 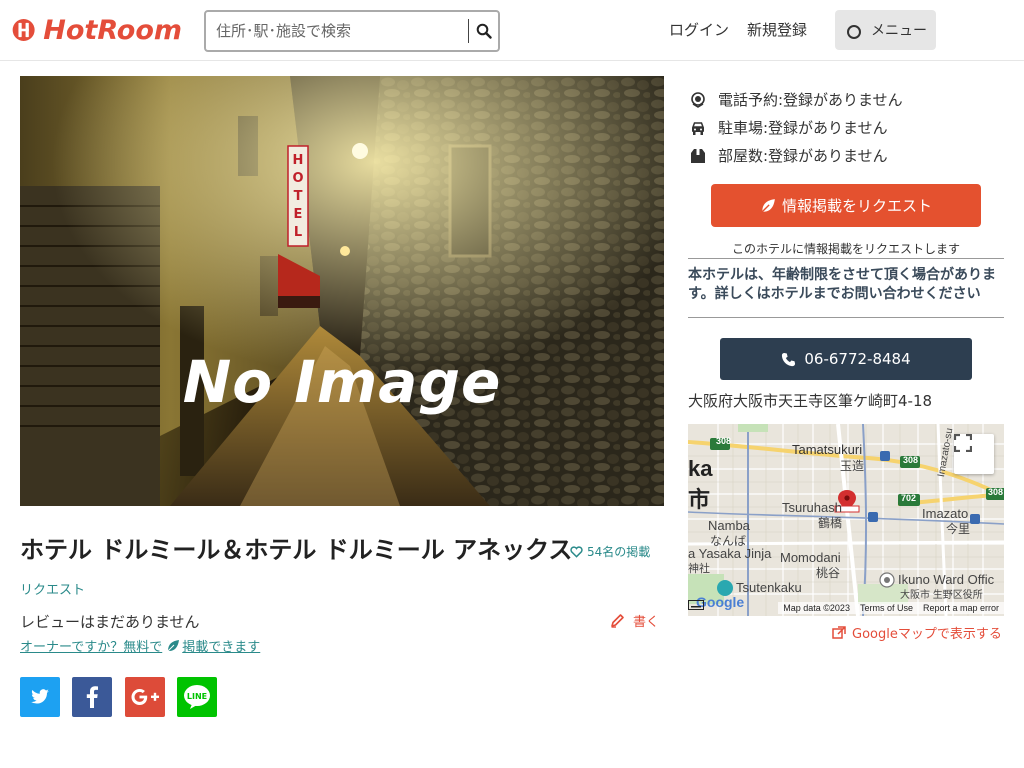 I want to click on search-button, so click(x=484, y=31).